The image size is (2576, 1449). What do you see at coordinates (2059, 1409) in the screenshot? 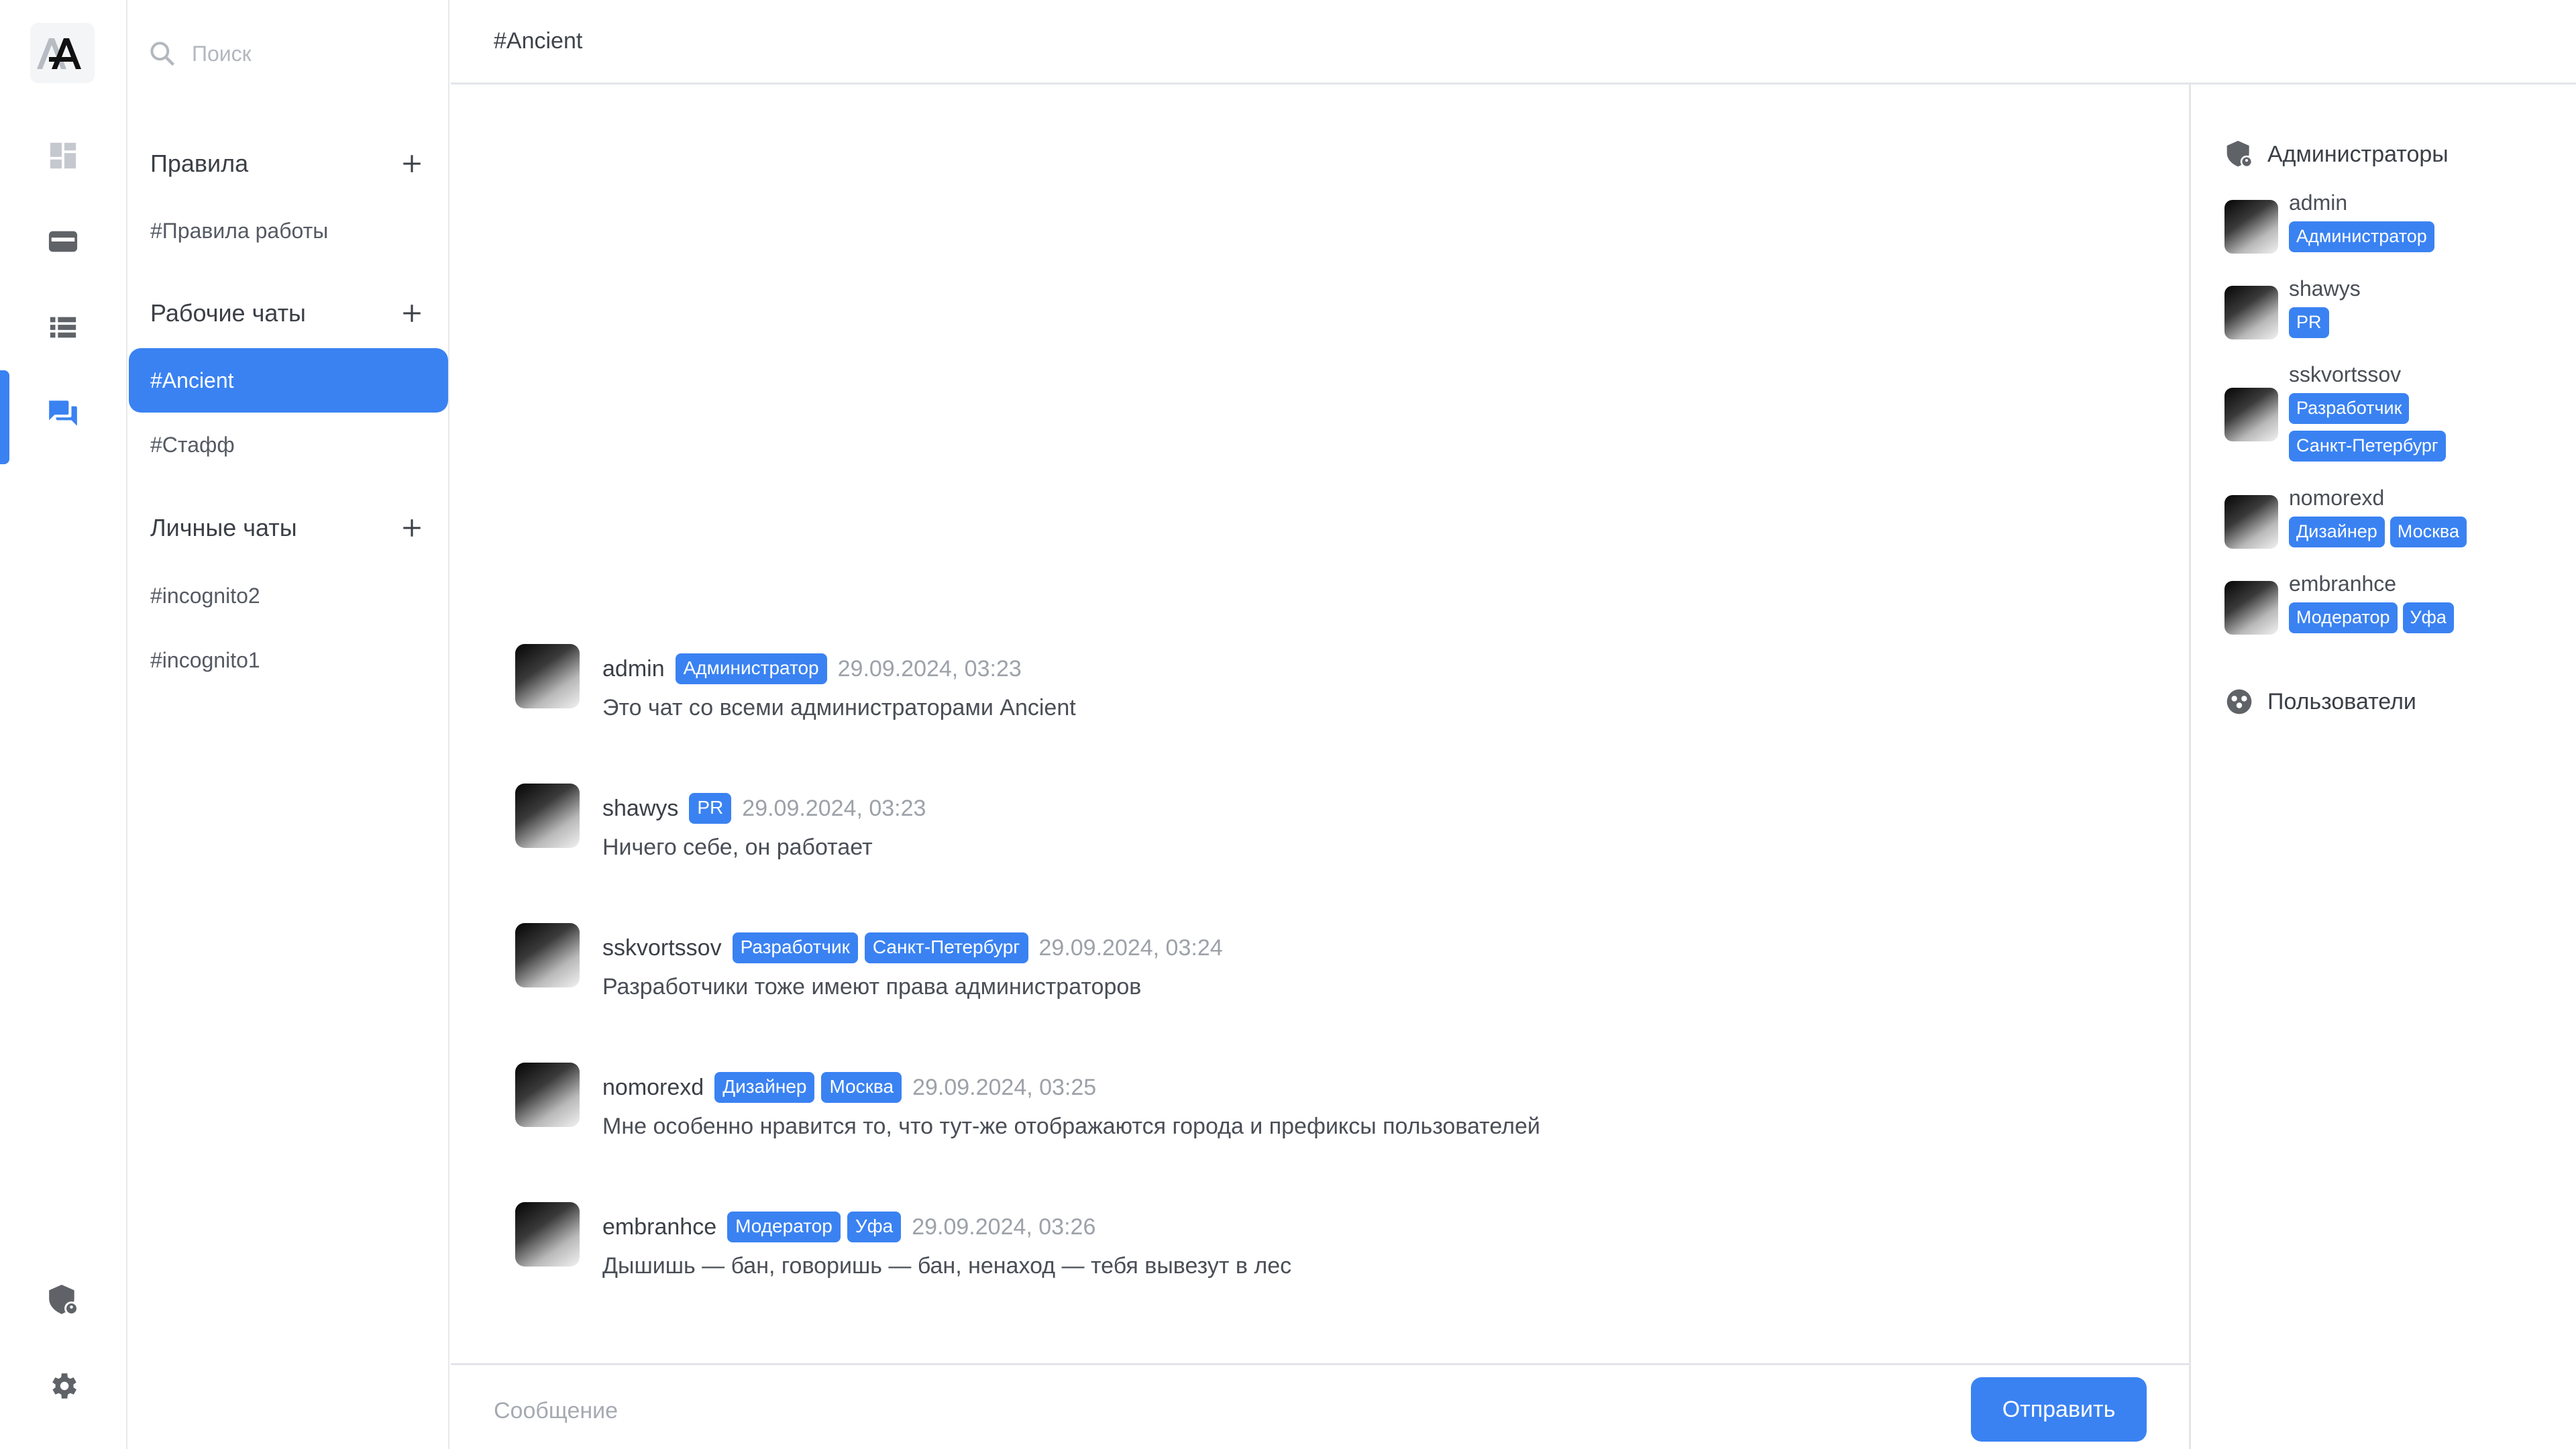
I see `send-button: Отправить` at bounding box center [2059, 1409].